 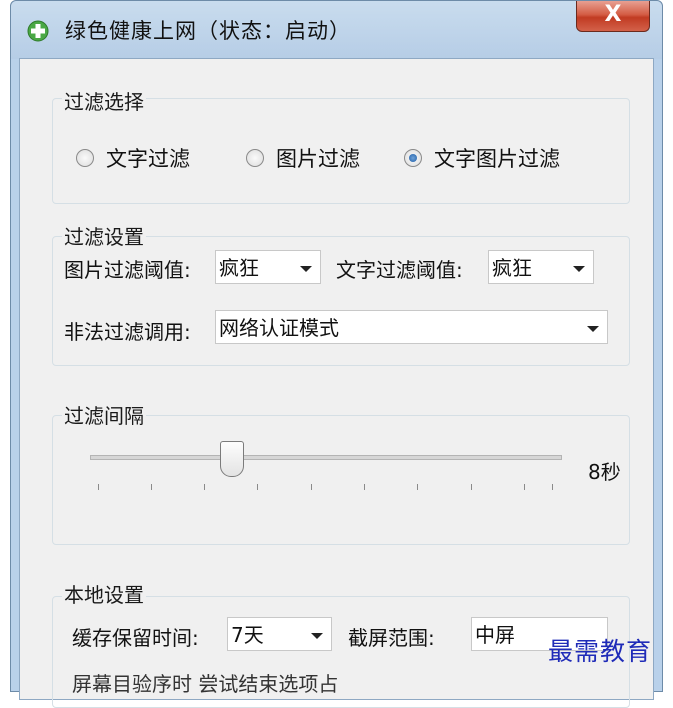 I want to click on window-title: 绿色健康上网（状态：启动）, so click(x=208, y=31).